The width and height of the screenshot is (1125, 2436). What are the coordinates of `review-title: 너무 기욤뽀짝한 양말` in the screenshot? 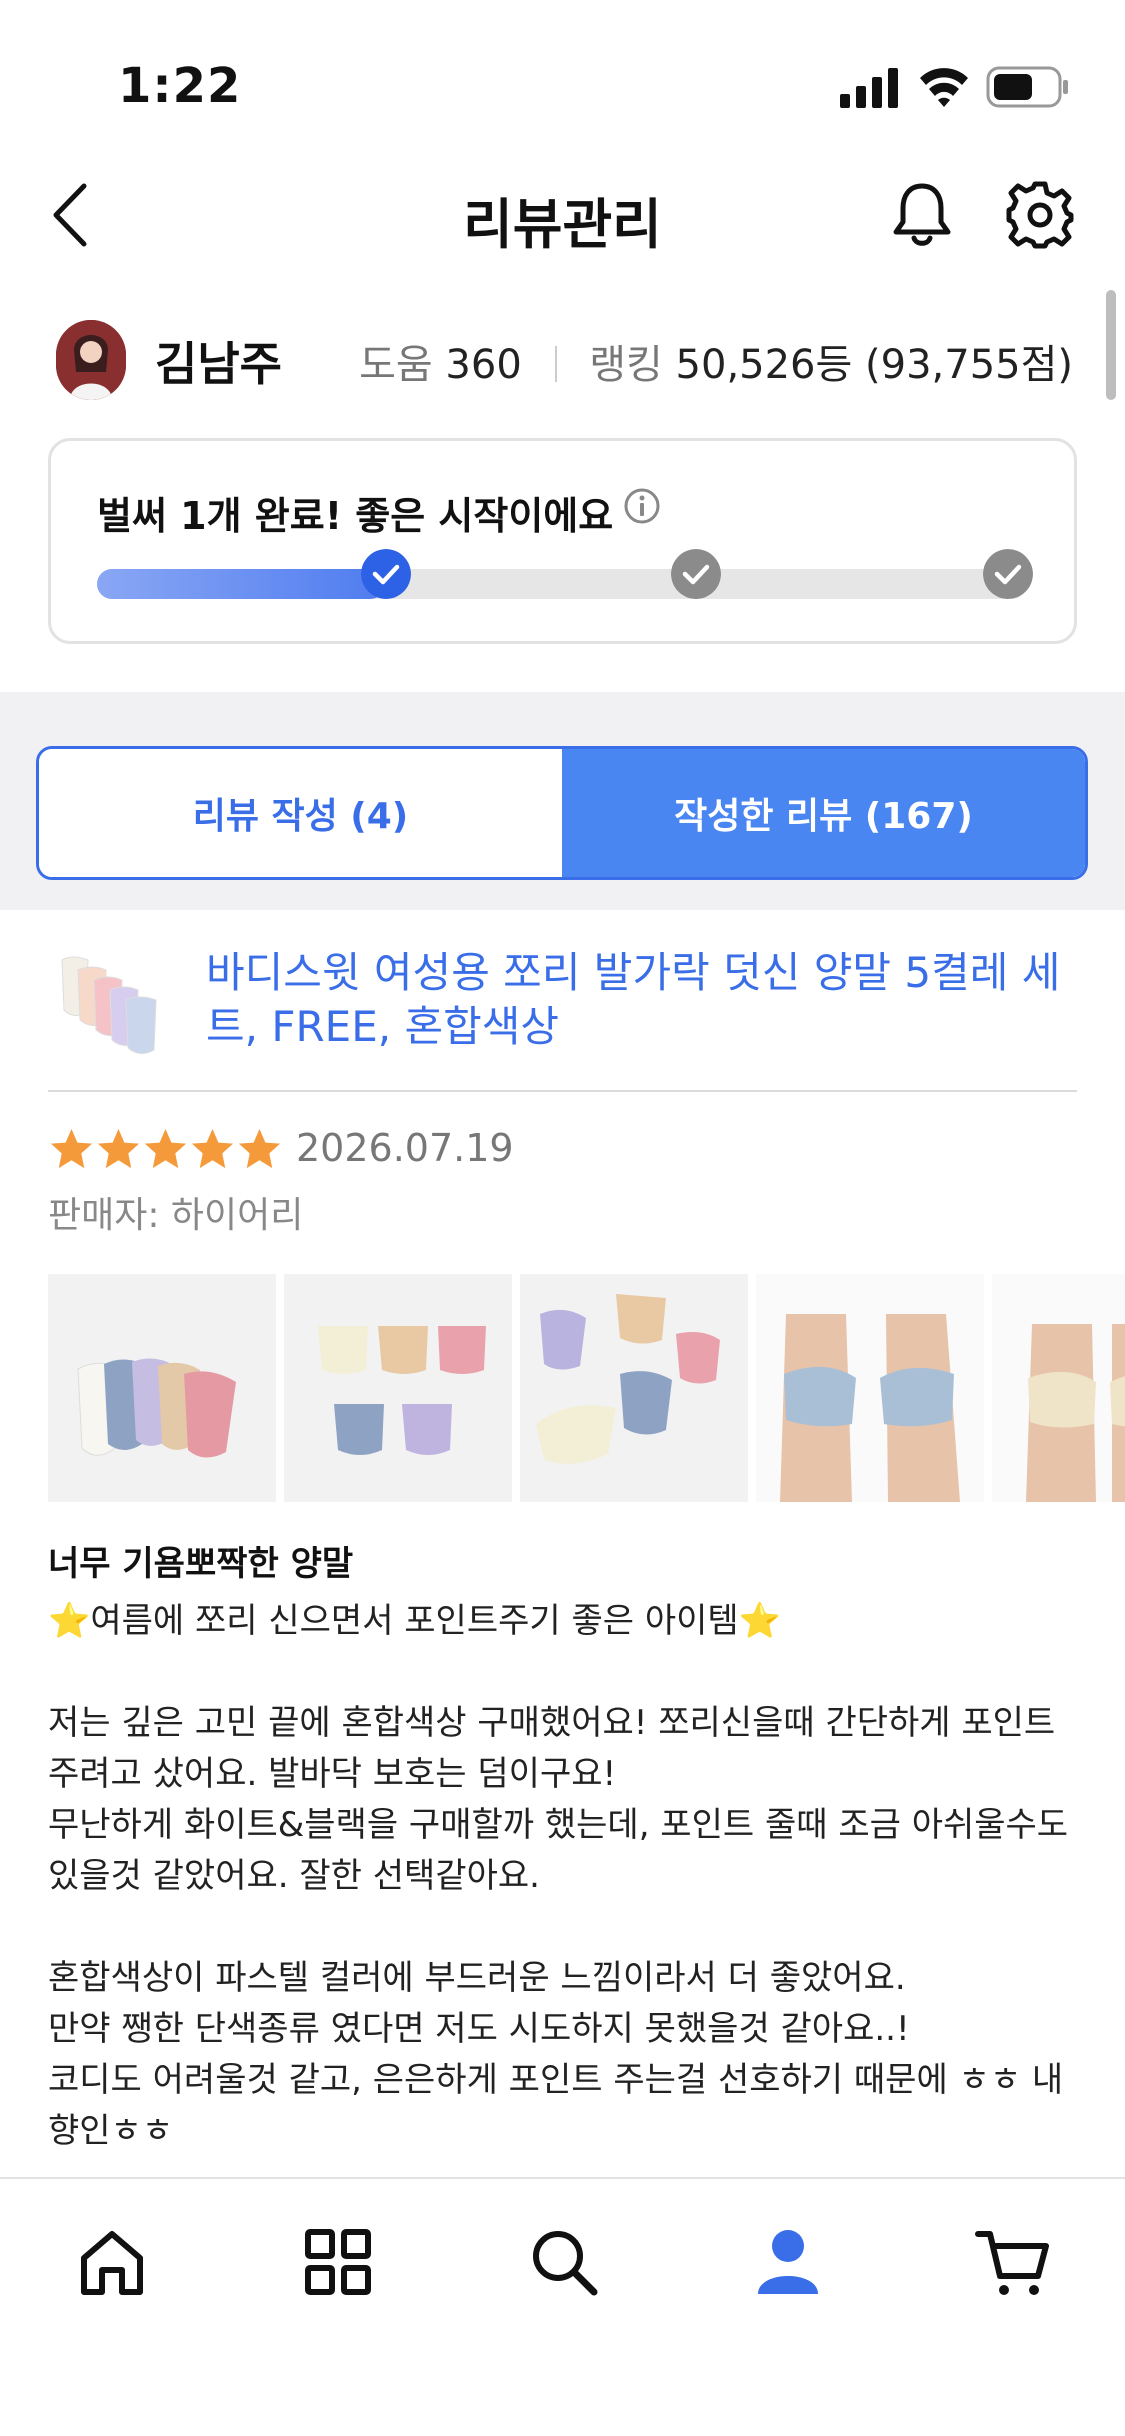 It's located at (201, 1564).